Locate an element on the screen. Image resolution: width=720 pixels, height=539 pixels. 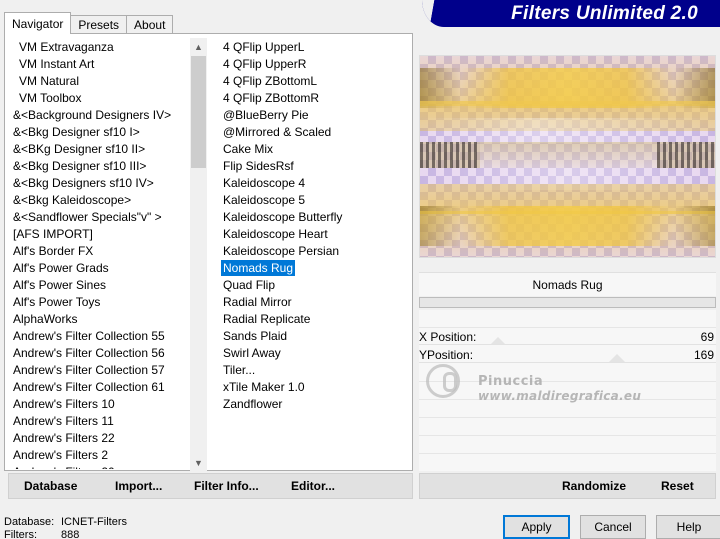
list-item-label: Andrew's Filters 11 is located at coordinates (63, 421).